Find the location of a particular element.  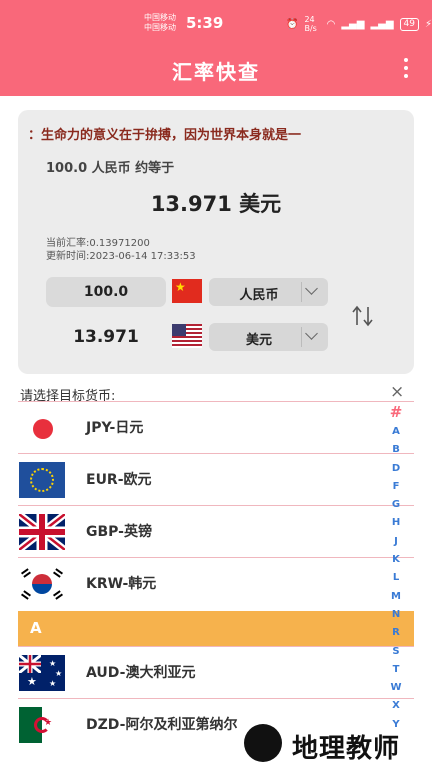

source-currency-select: 人民币 is located at coordinates (268, 292).